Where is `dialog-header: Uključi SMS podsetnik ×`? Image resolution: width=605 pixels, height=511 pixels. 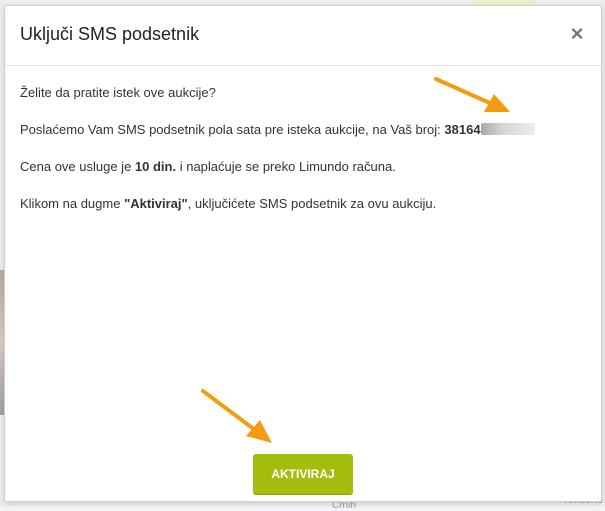 dialog-header: Uključi SMS podsetnik × is located at coordinates (303, 36).